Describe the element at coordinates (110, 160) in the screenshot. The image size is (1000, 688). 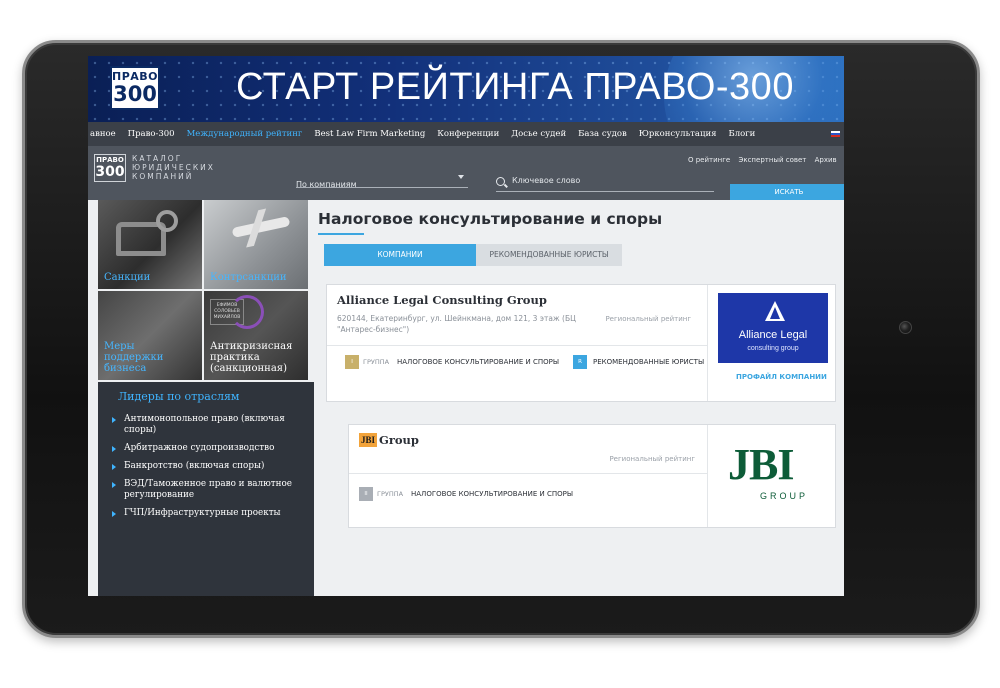
I see `catalog-logo-line1: ПРАВО` at that location.